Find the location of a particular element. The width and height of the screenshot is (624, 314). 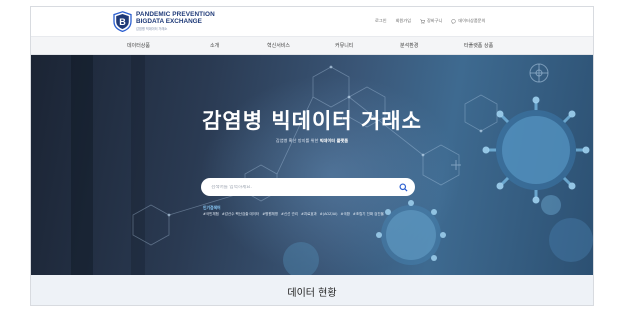

utility-menu: 로그인 회원가입 장바구니 데이터상품문의 is located at coordinates (430, 21).